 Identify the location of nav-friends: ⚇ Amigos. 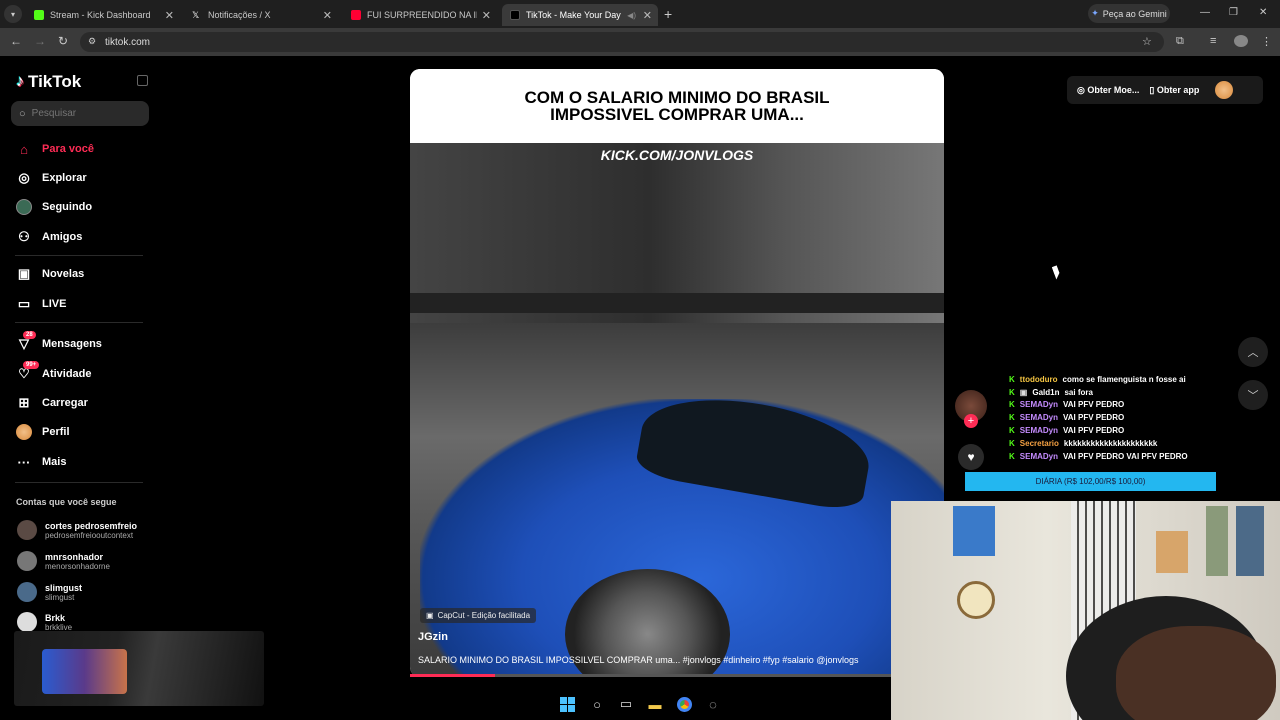
(48, 237).